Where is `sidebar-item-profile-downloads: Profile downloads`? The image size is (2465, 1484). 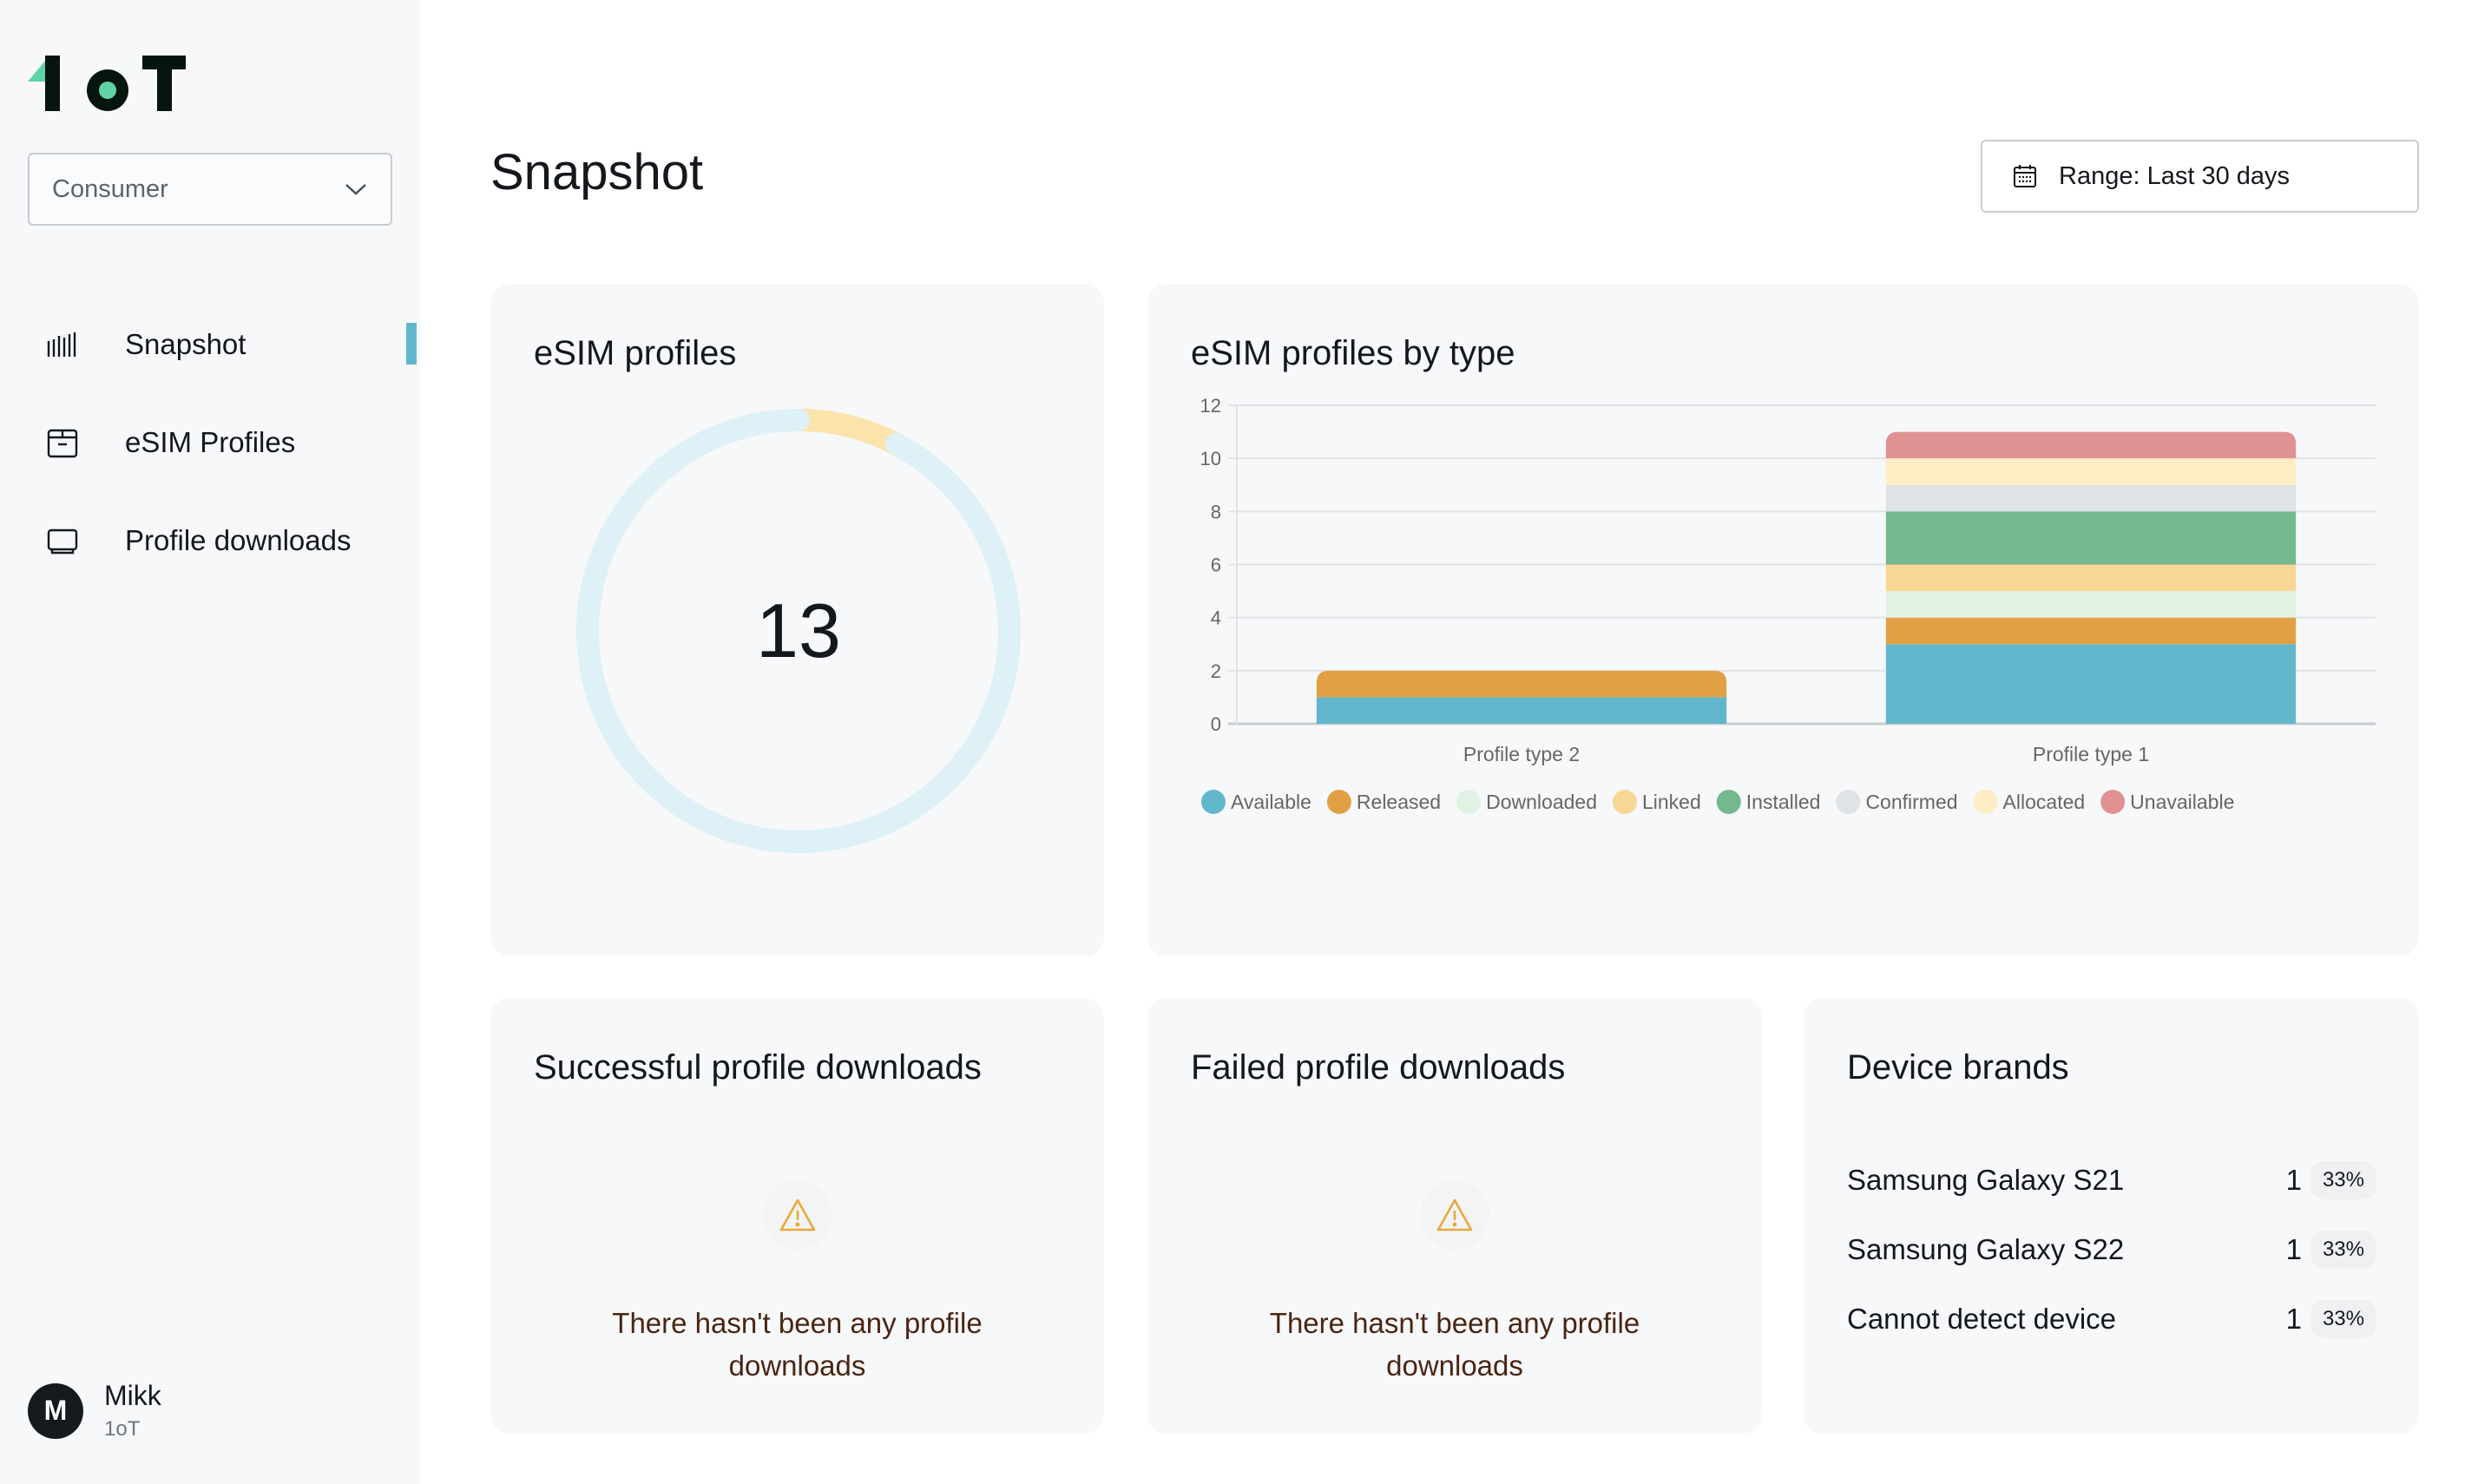
sidebar-item-profile-downloads: Profile downloads is located at coordinates (210, 540).